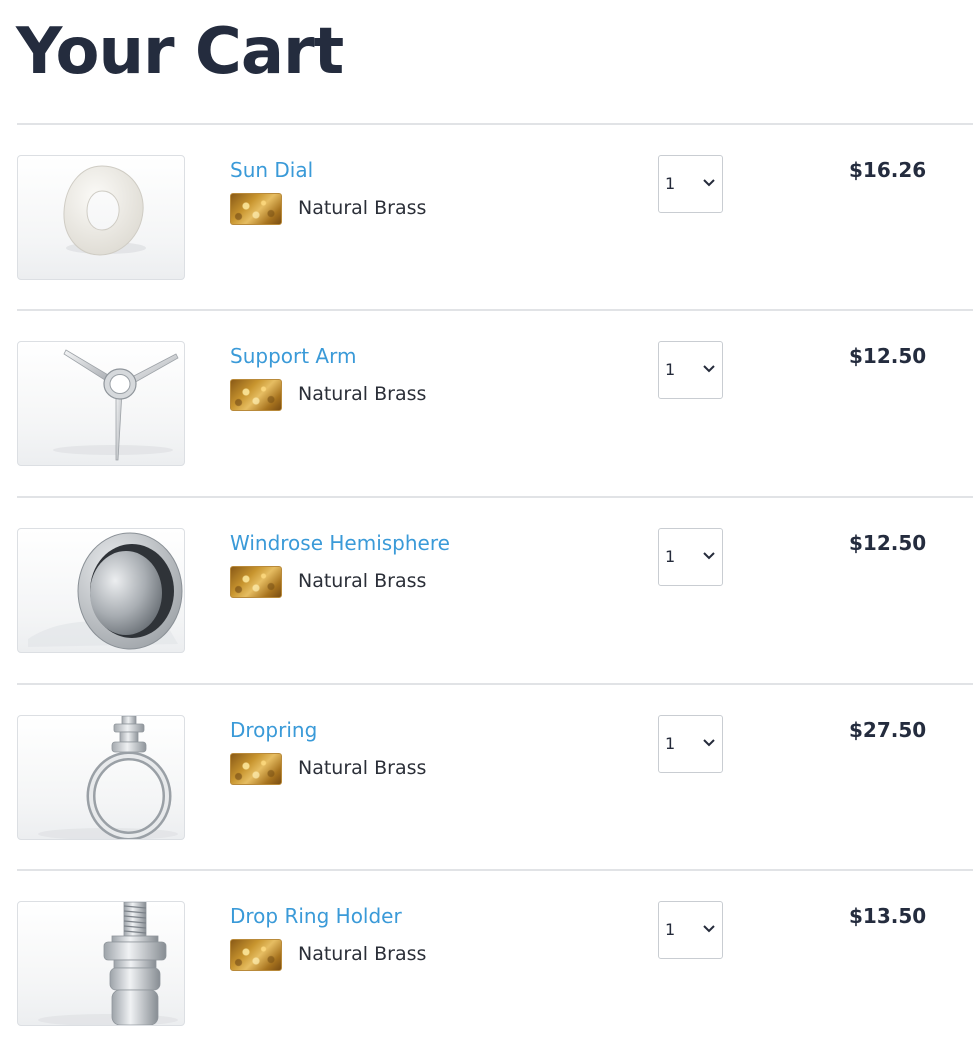 The image size is (973, 1045). I want to click on item-price: $13.50, so click(888, 916).